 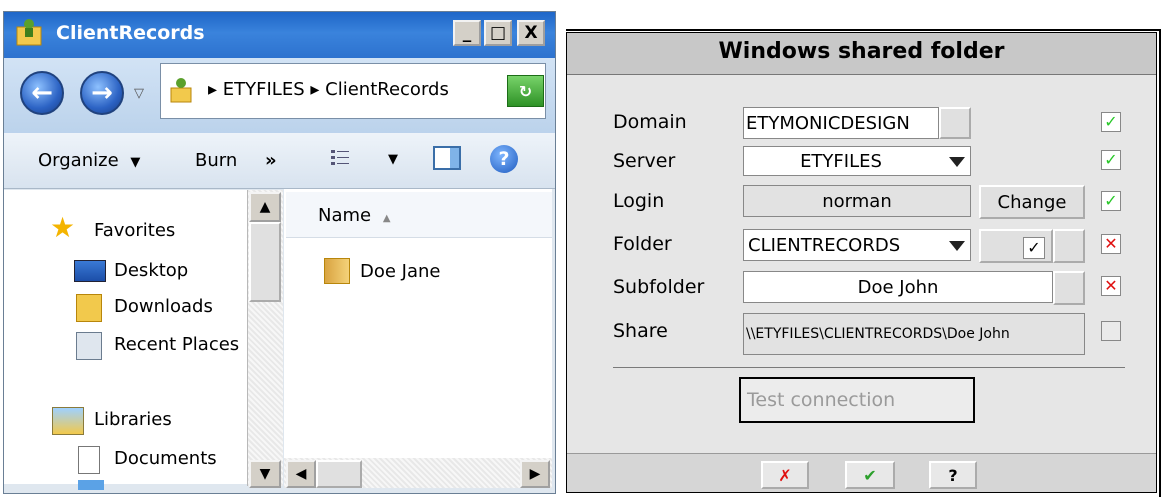 What do you see at coordinates (828, 123) in the screenshot?
I see `domain-value: ETYMONICDESIGN` at bounding box center [828, 123].